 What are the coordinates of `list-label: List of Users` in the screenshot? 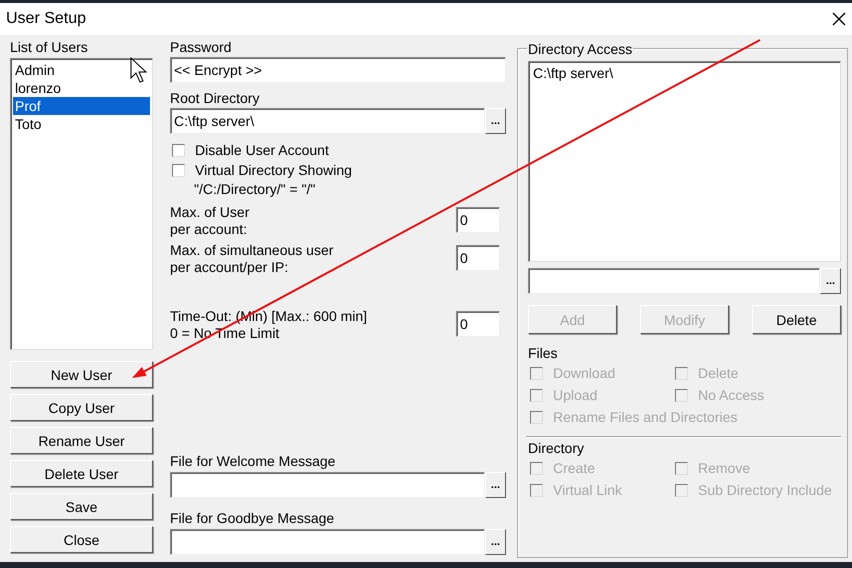 It's located at (49, 47).